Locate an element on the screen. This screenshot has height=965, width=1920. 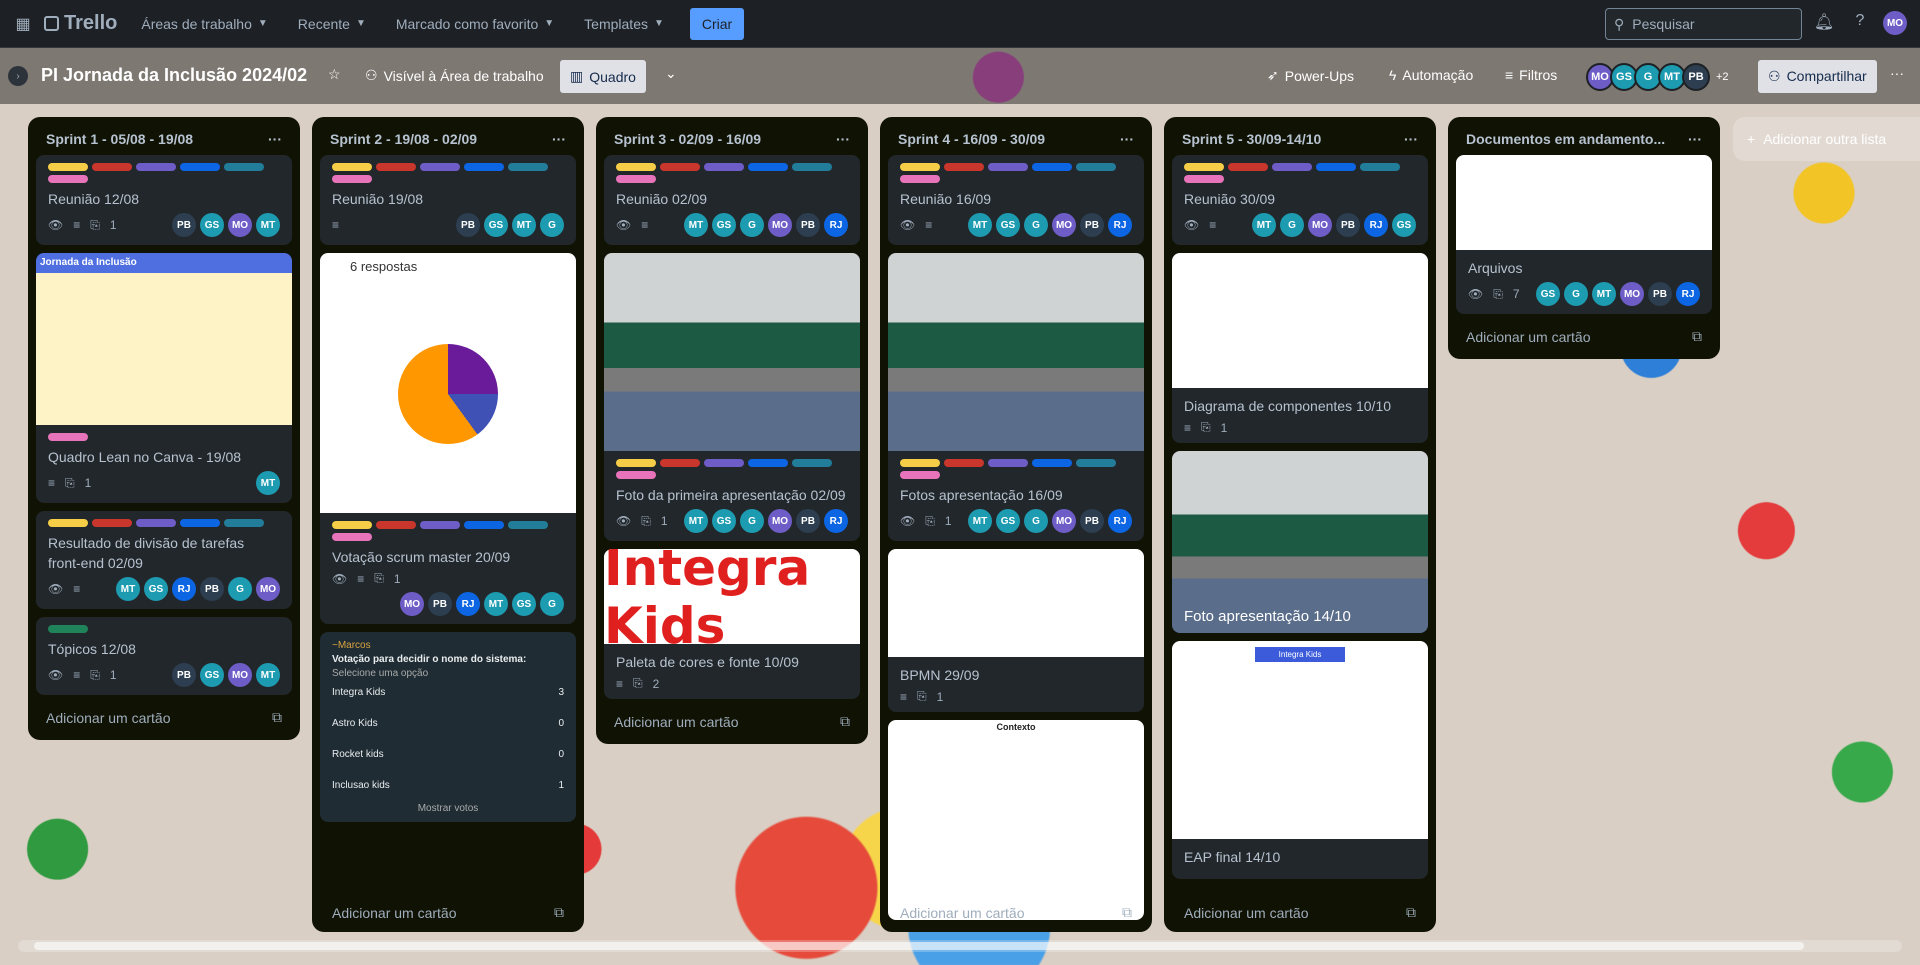
sidebar-toggle-icon: › is located at coordinates (18, 76).